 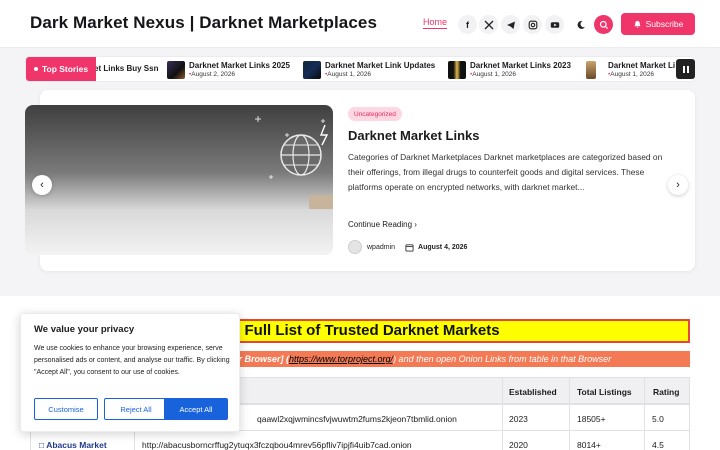 I want to click on subscribe-label: Subscribe, so click(x=664, y=24).